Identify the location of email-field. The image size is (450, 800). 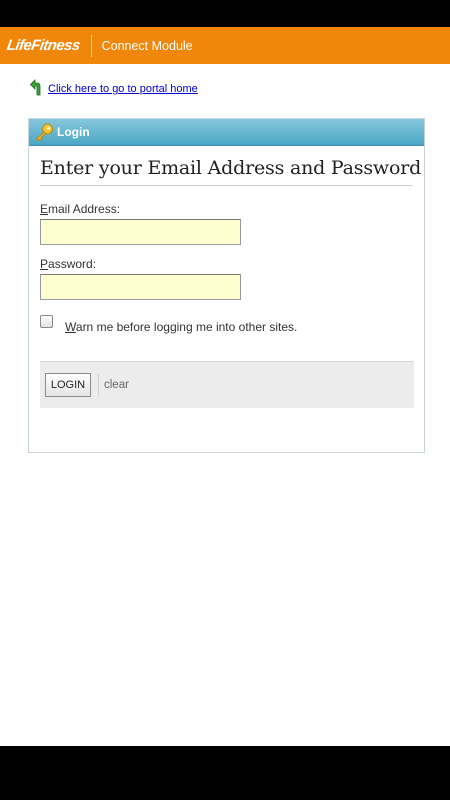
(140, 232).